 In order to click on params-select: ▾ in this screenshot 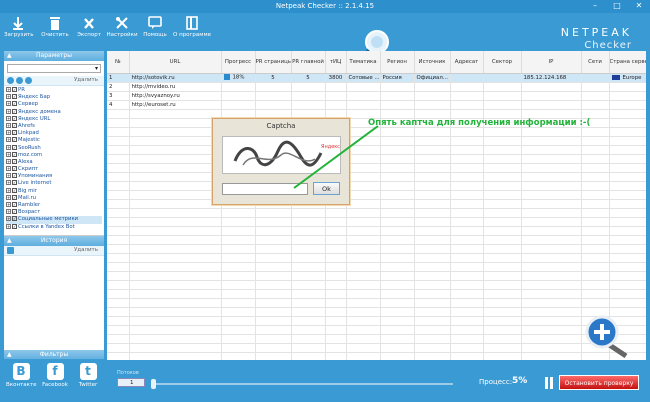, I will do `click(54, 68)`.